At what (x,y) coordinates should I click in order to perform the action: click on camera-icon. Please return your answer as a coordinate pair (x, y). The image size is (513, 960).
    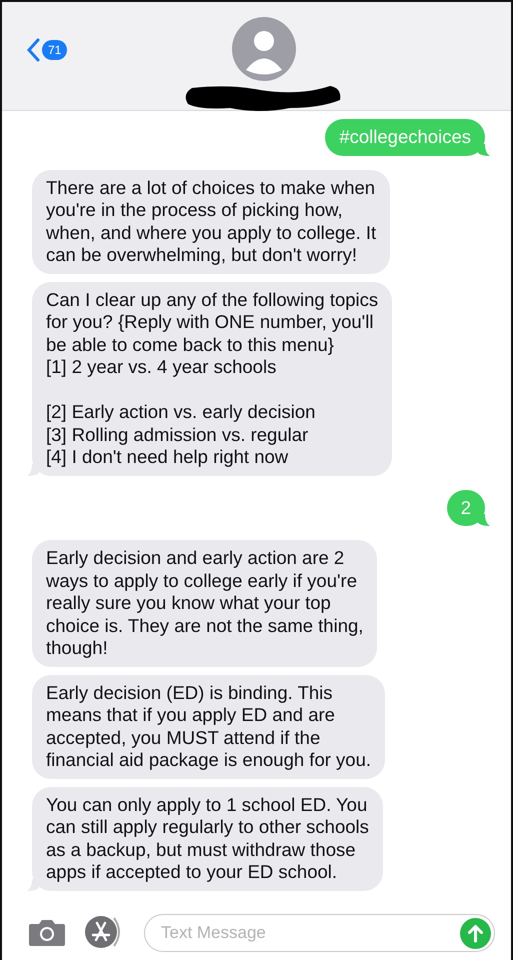
    Looking at the image, I should click on (47, 932).